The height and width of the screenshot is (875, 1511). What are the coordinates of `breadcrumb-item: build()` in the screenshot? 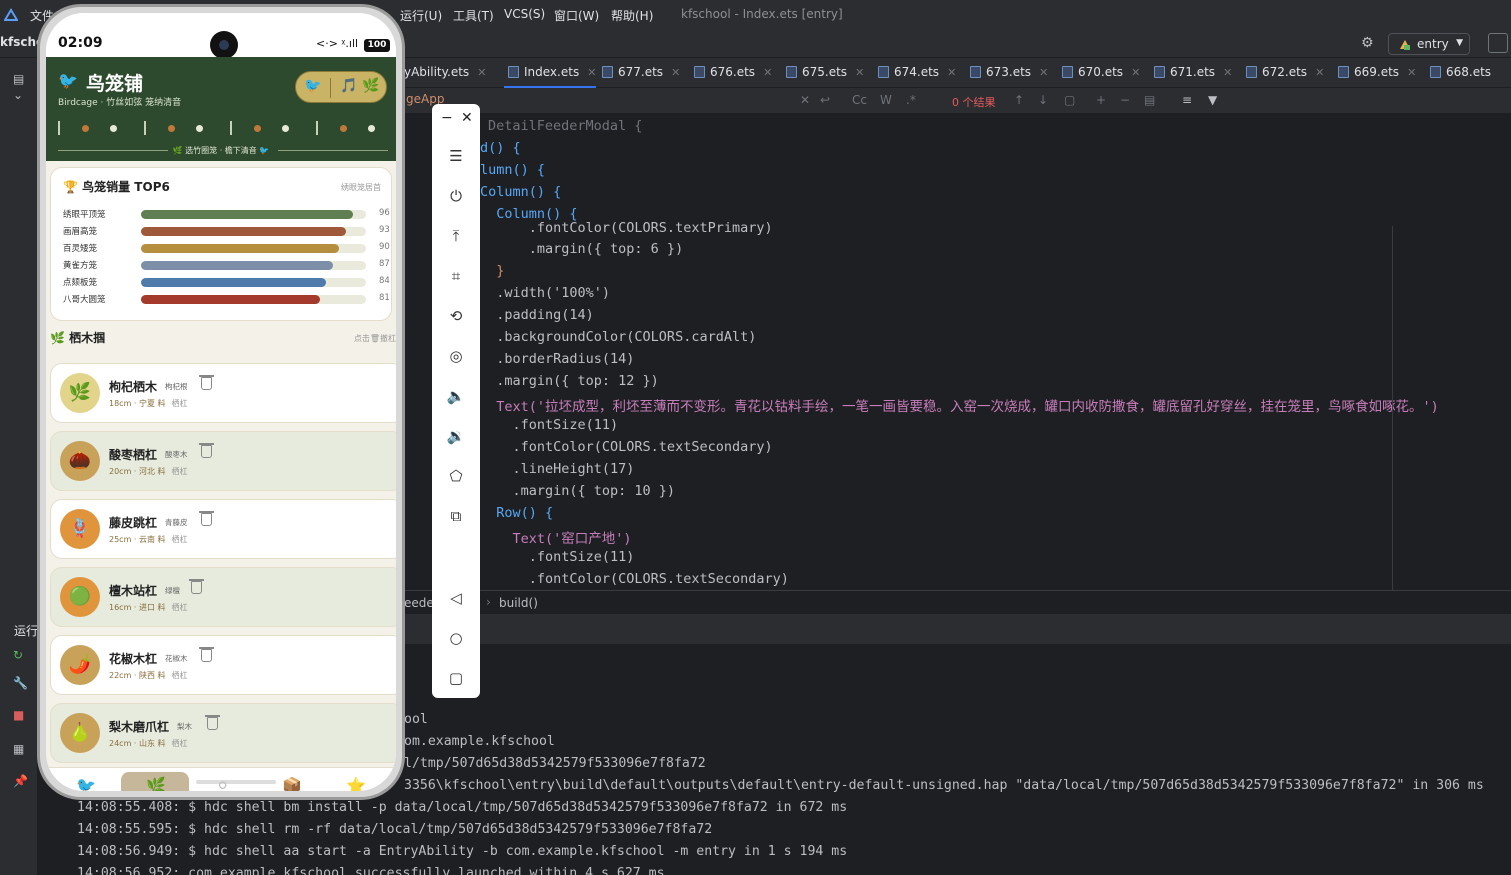 It's located at (518, 603).